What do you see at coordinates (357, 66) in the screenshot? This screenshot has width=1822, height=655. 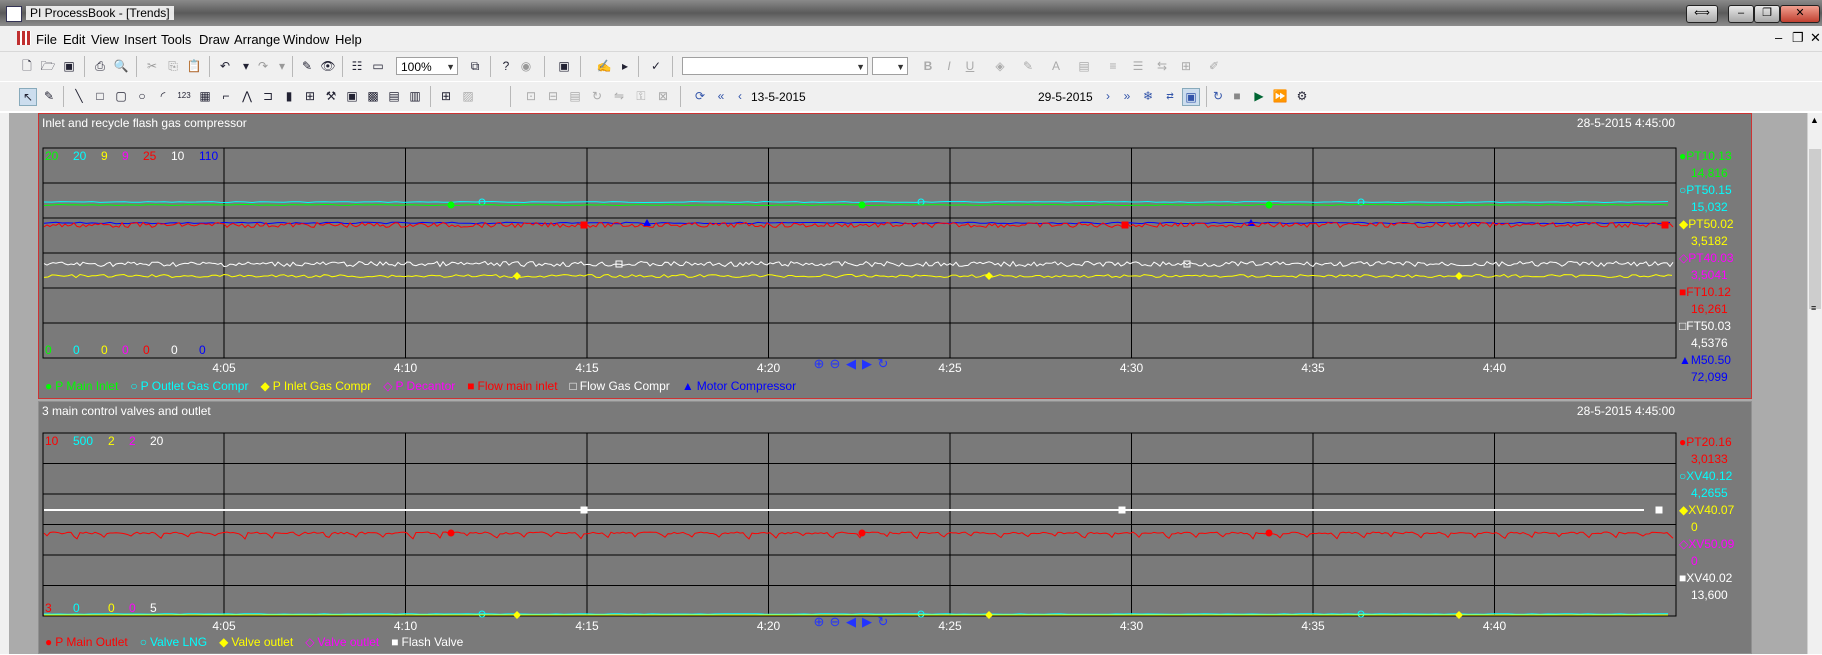 I see `properties-icon: ☷` at bounding box center [357, 66].